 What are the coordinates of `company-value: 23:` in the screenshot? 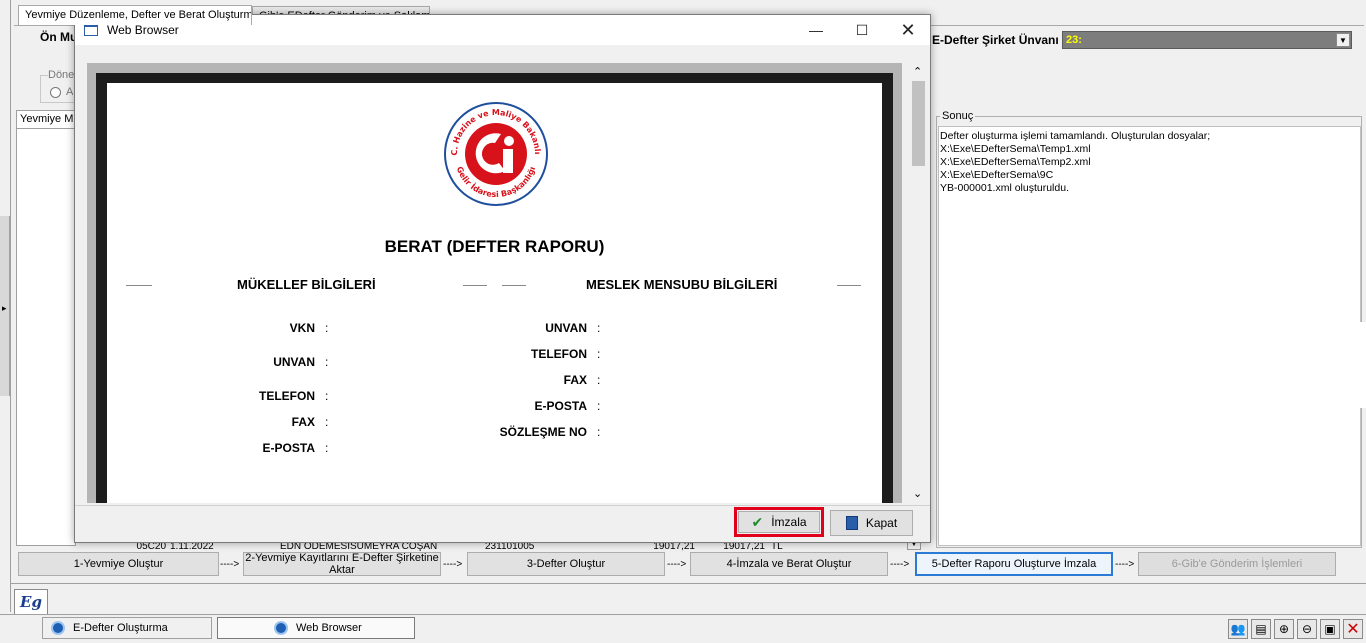 It's located at (1074, 40).